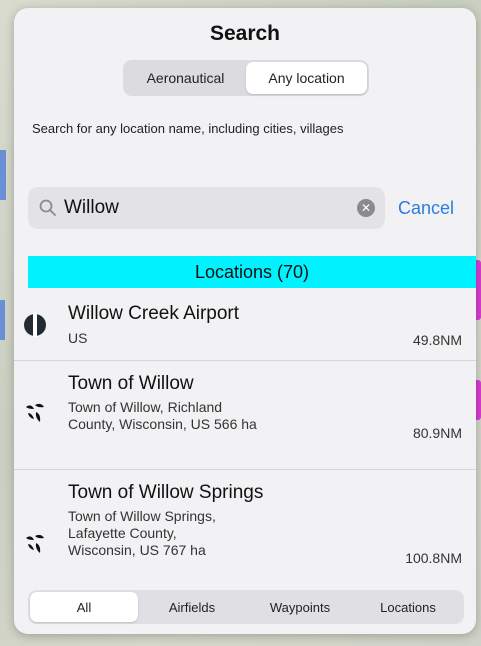 The width and height of the screenshot is (481, 646). I want to click on section-header: Locations (70), so click(252, 272).